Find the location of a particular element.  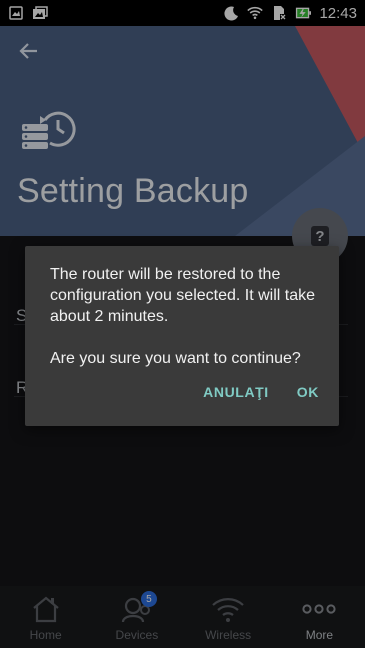

cancel-button: ANULAŢI is located at coordinates (236, 392).